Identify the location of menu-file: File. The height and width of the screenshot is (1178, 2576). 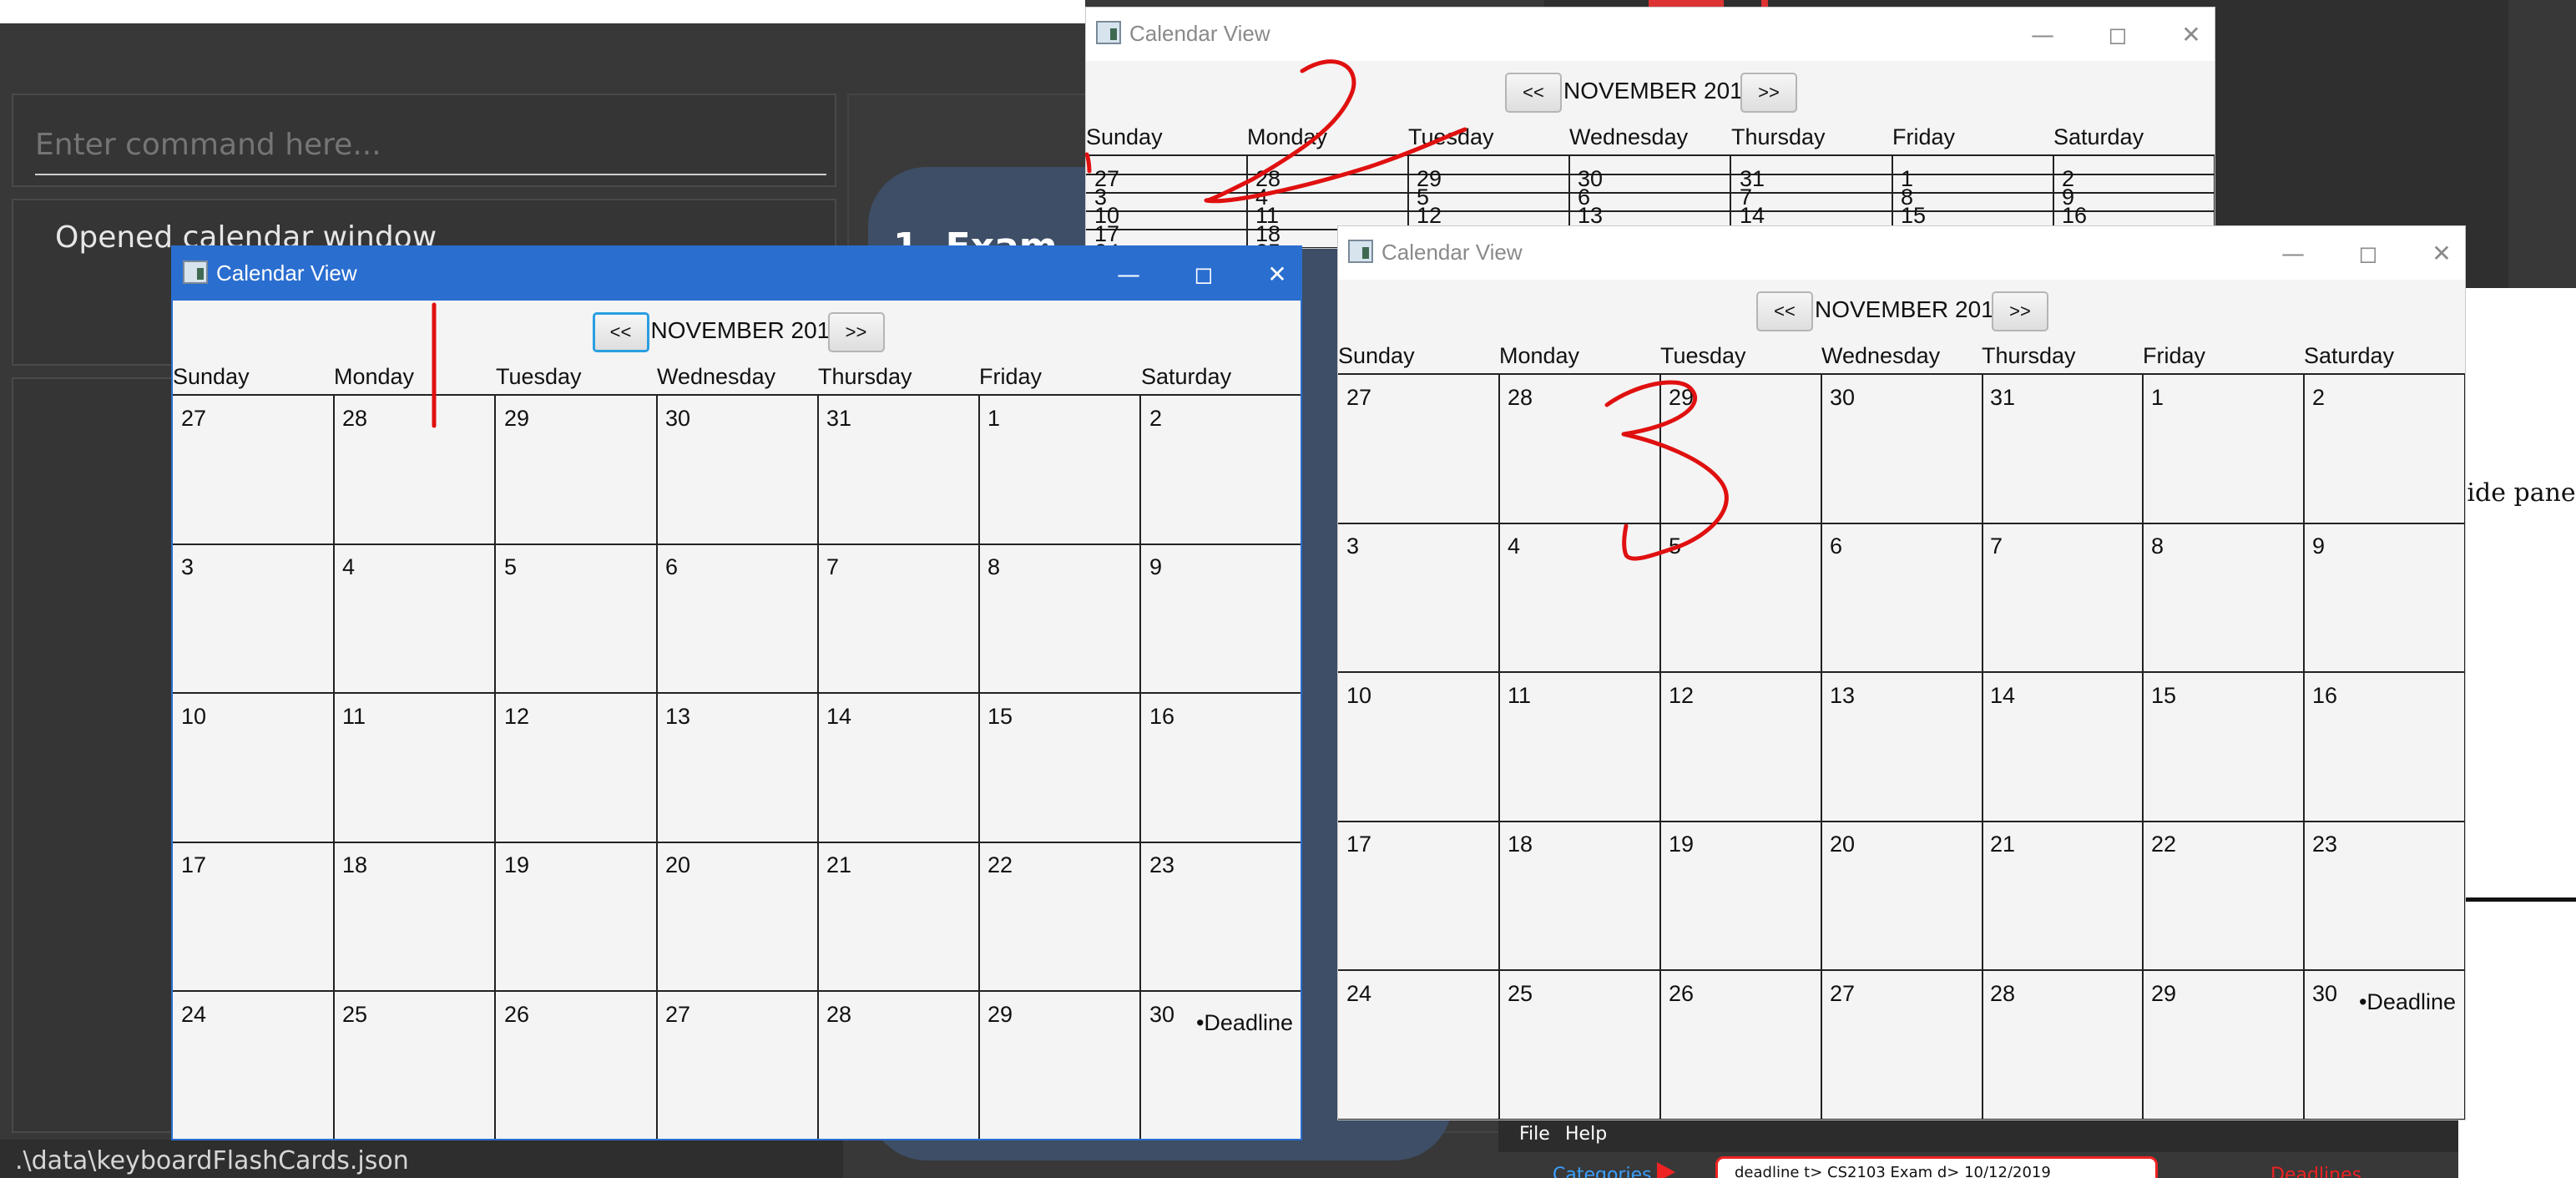
(1534, 1134).